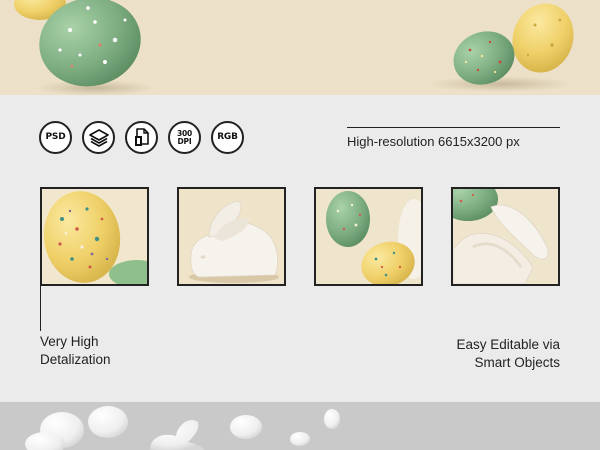  What do you see at coordinates (177, 434) in the screenshot?
I see `white-bunny` at bounding box center [177, 434].